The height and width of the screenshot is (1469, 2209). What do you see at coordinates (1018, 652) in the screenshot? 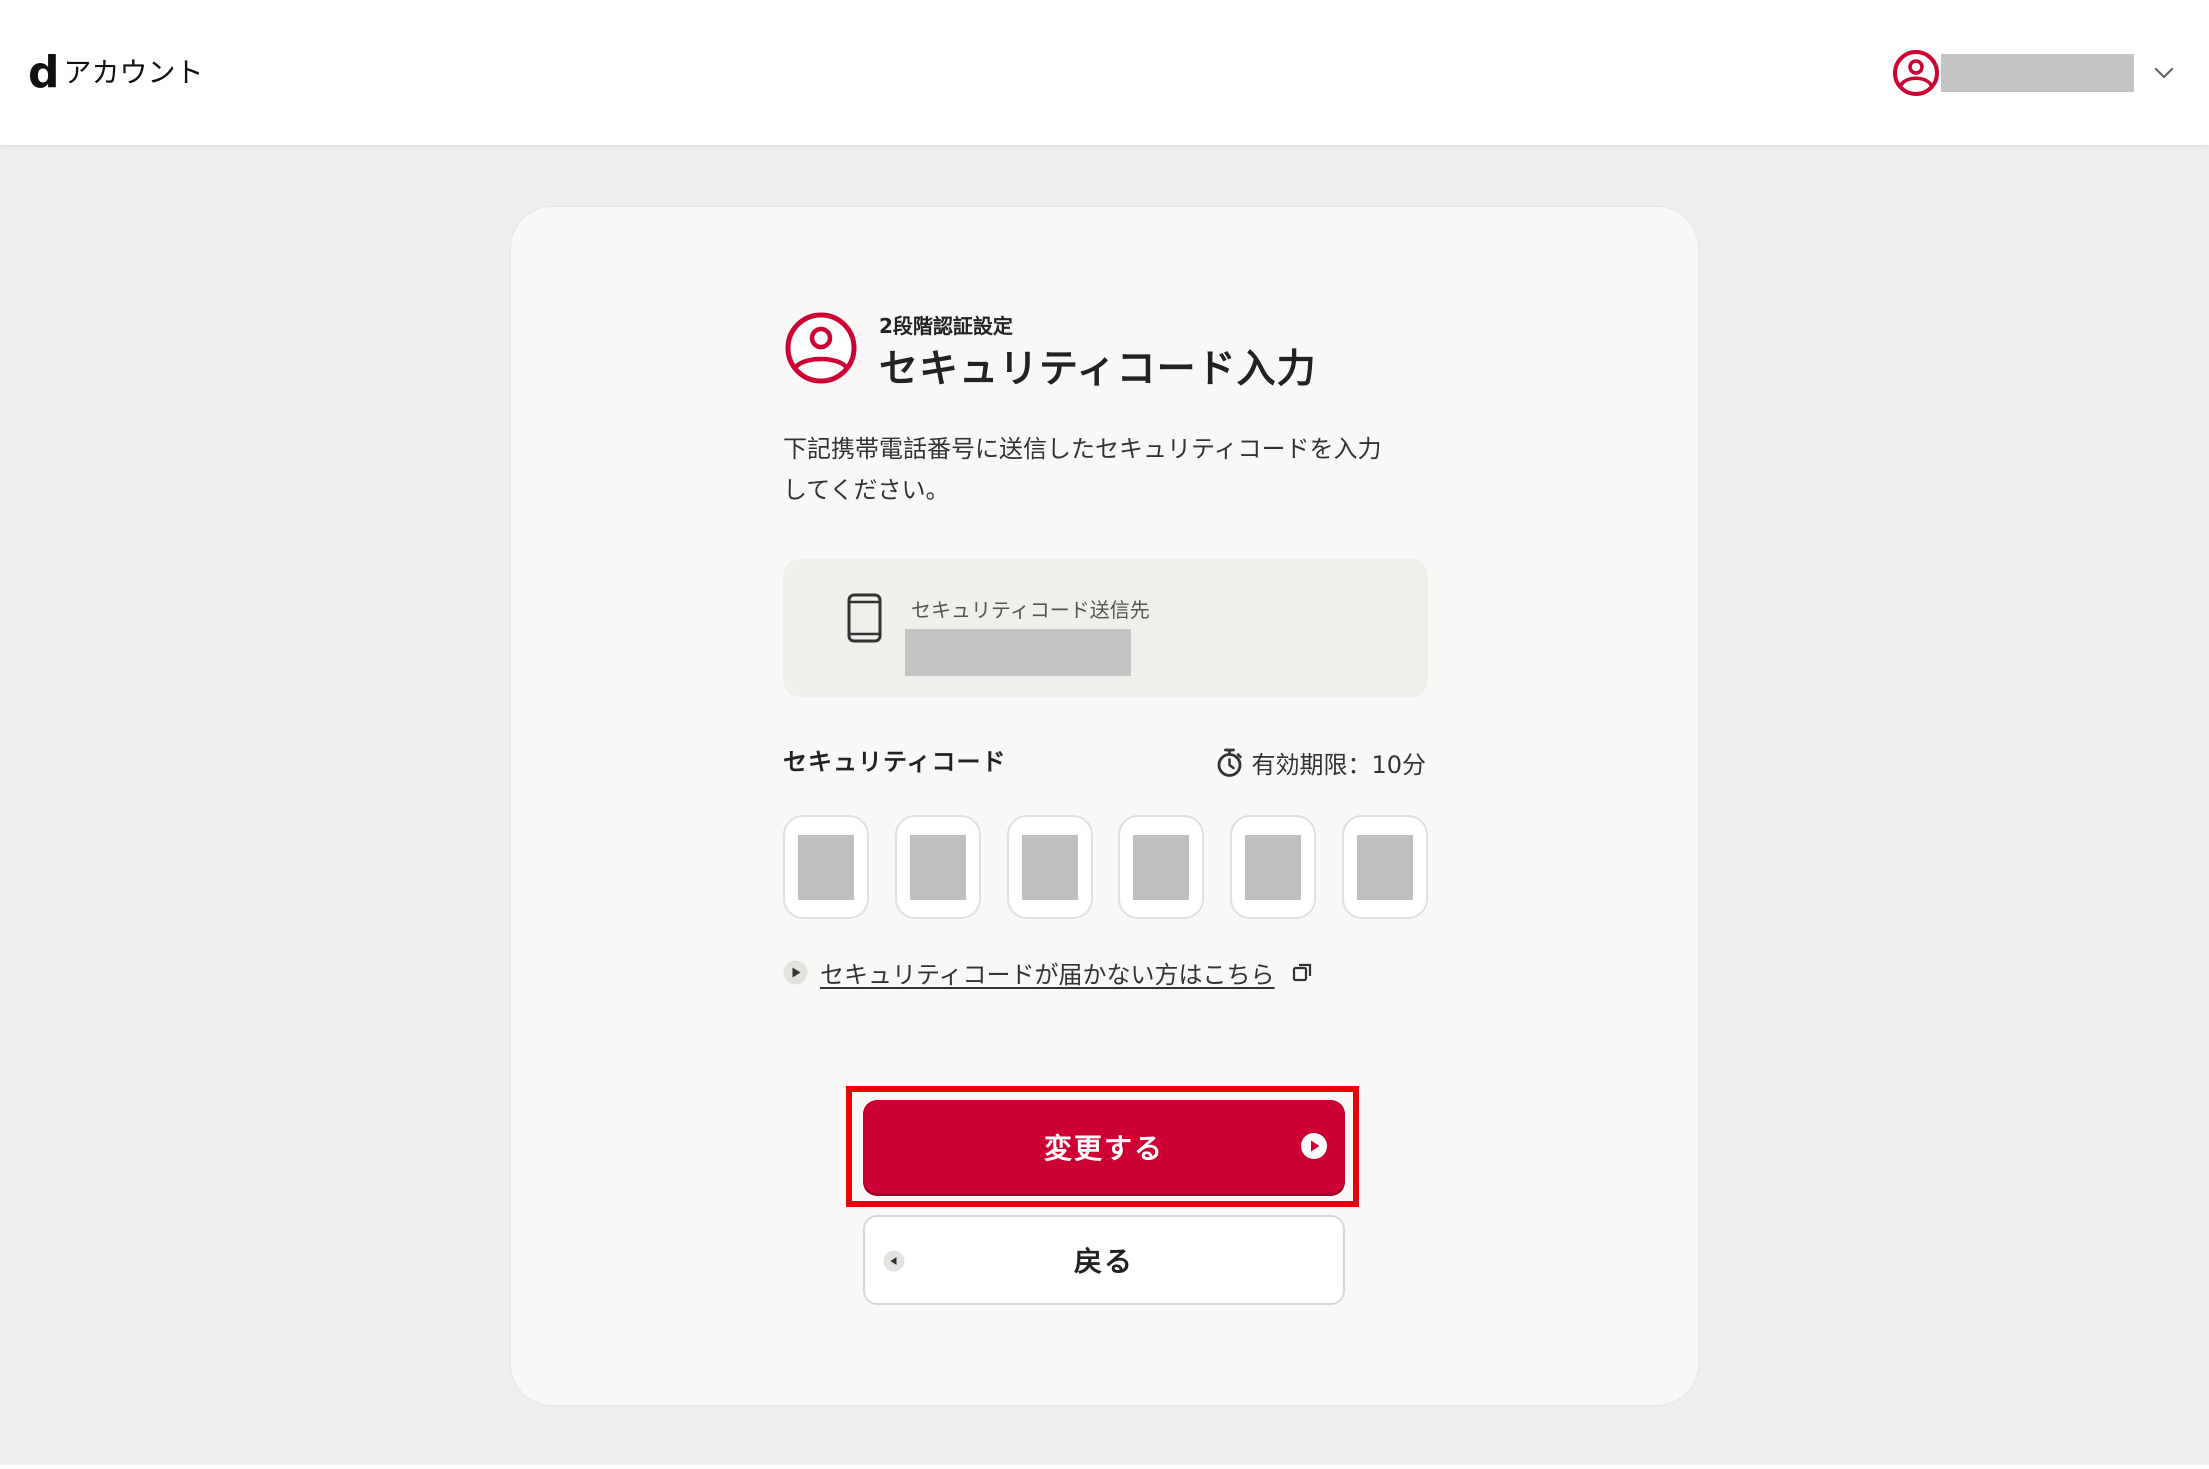
I see `redacted-phone-number` at bounding box center [1018, 652].